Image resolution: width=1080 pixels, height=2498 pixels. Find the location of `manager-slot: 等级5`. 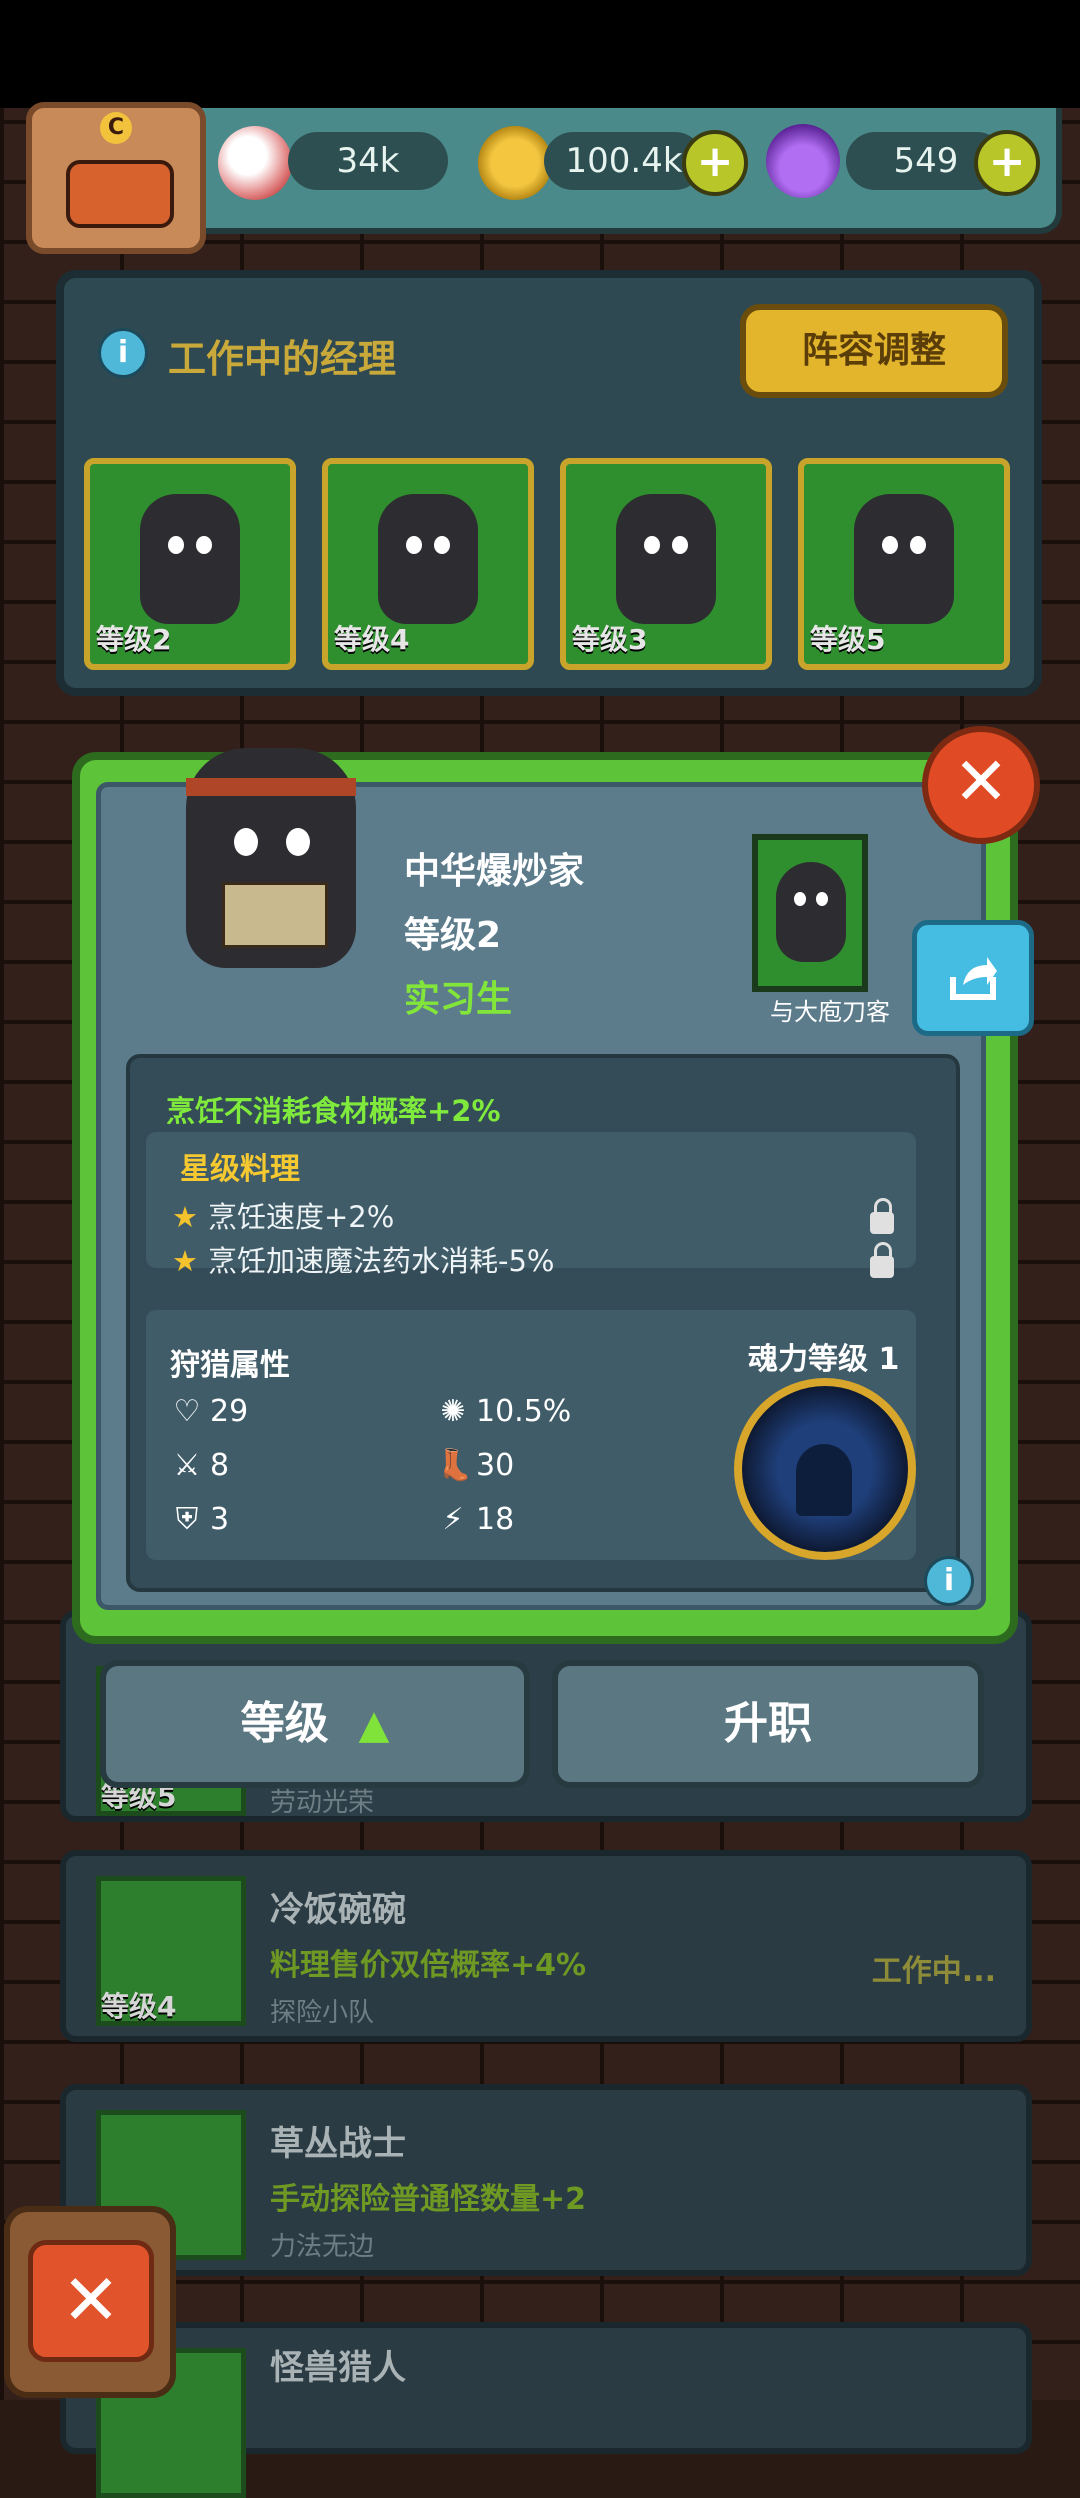

manager-slot: 等级5 is located at coordinates (904, 564).